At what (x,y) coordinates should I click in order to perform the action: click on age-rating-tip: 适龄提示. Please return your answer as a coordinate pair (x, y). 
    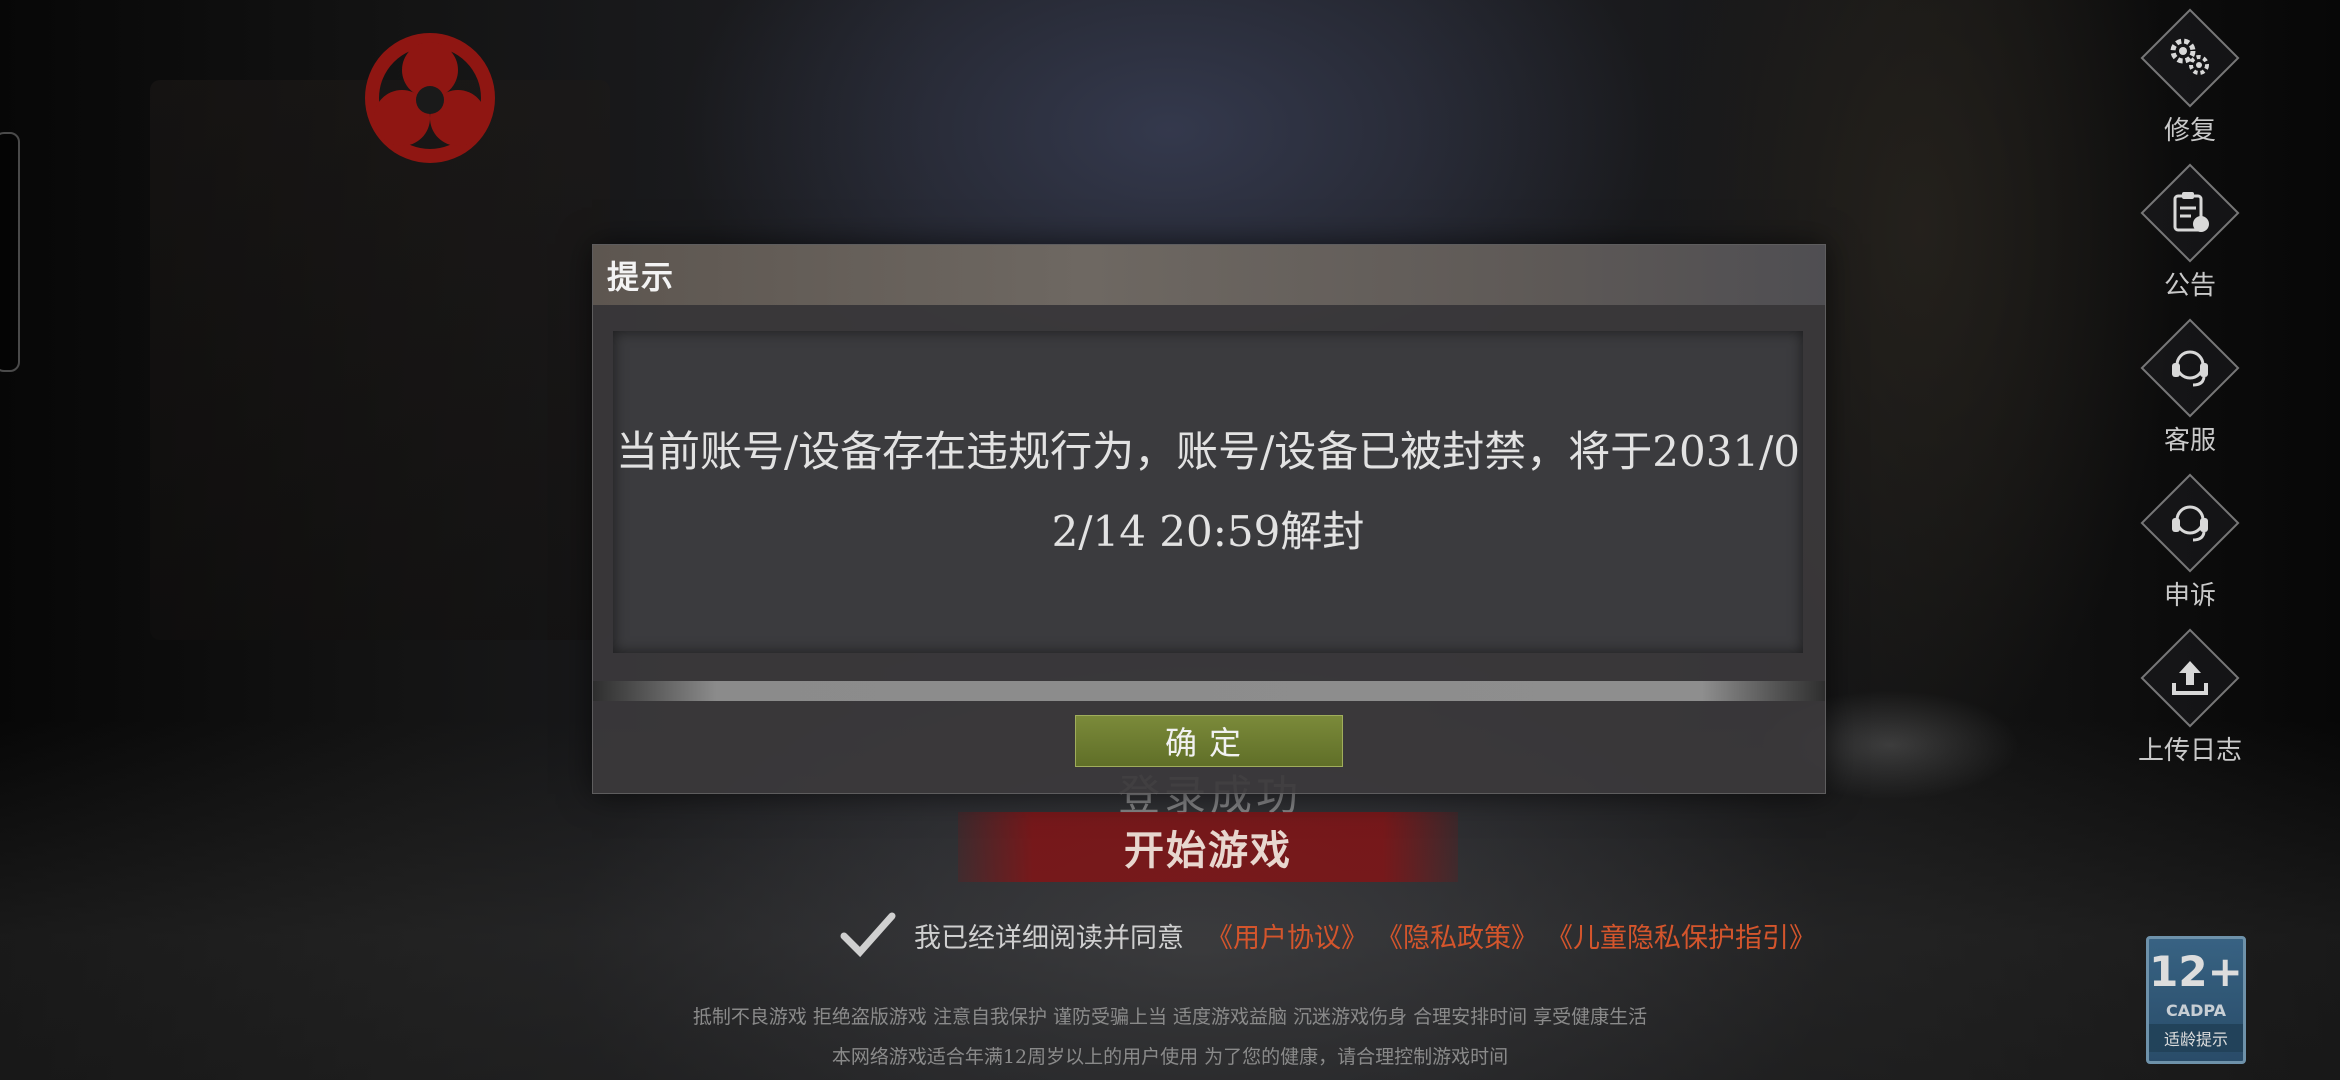
    Looking at the image, I should click on (2196, 1038).